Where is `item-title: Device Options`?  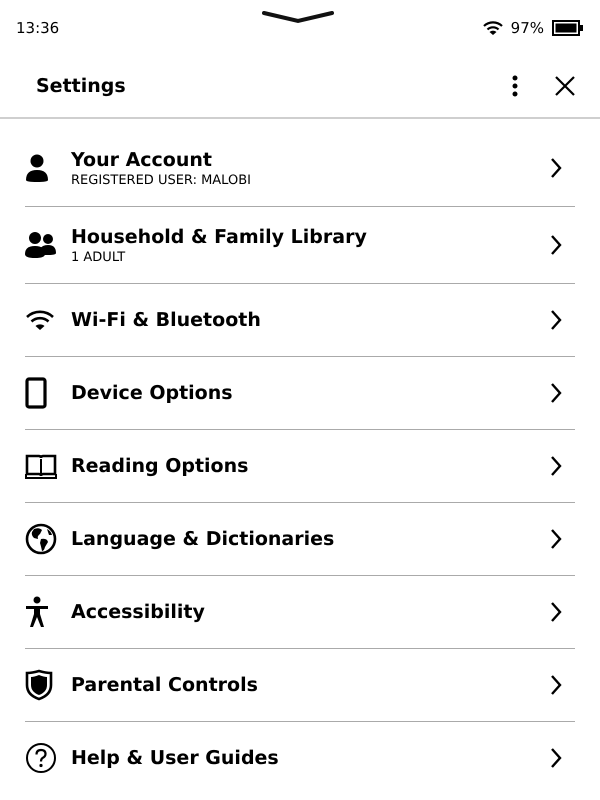
item-title: Device Options is located at coordinates (152, 393).